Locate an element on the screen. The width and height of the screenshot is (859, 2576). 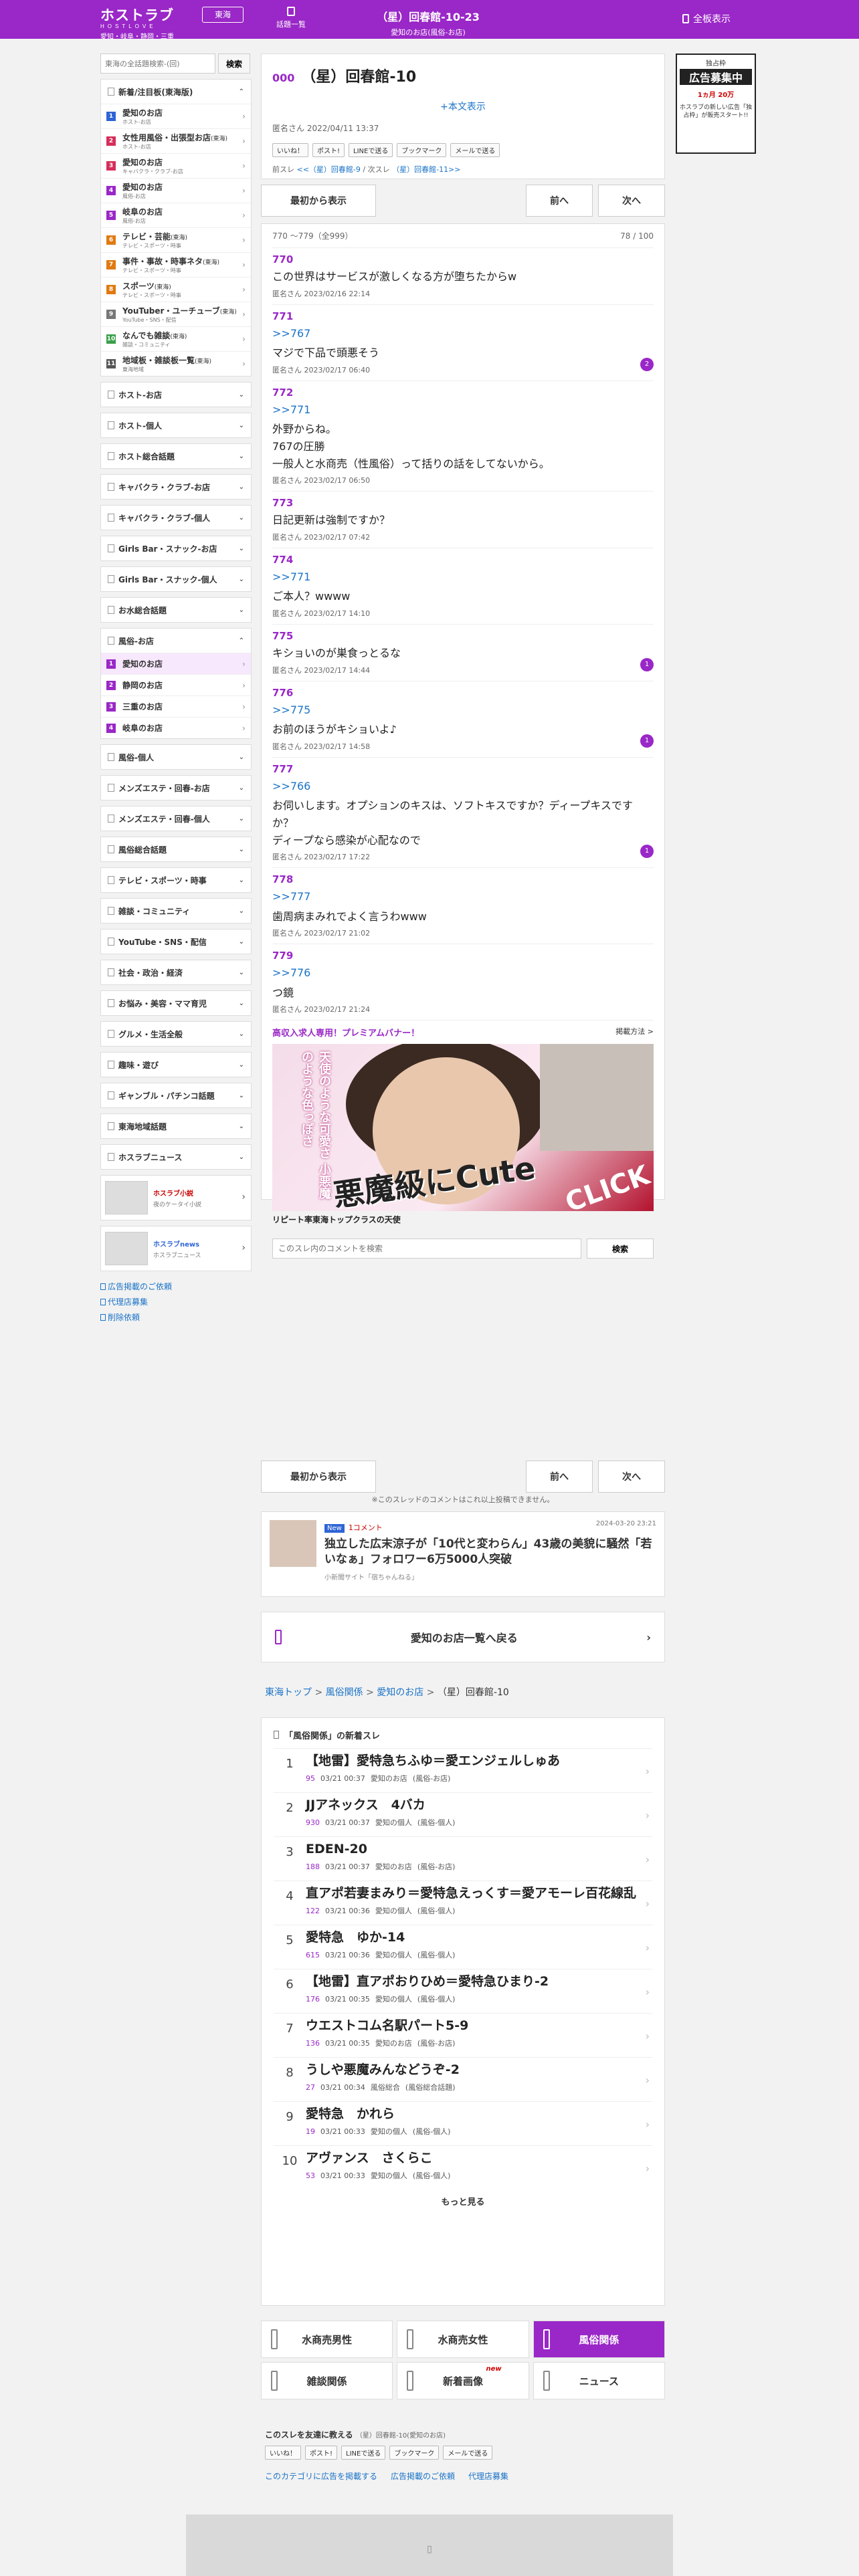
sidebar-category: お悩み・美容・ママ育児 ⌄ is located at coordinates (176, 1003).